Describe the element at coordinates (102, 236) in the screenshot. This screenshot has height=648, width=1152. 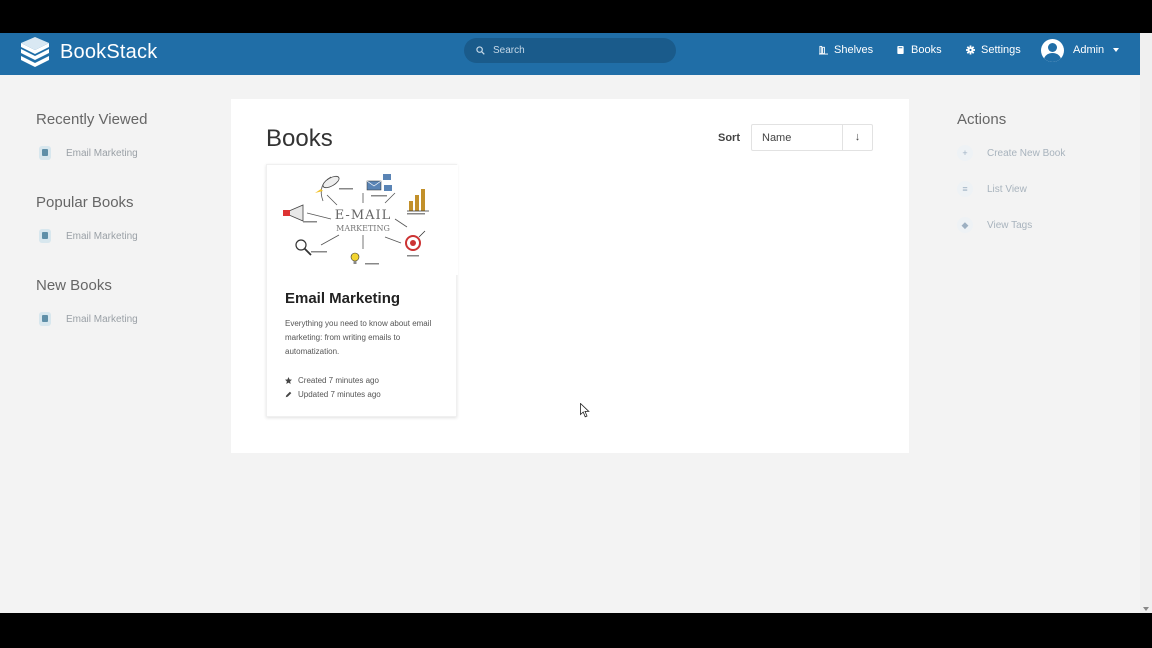
I see `popular-book-item-label: Email Marketing` at that location.